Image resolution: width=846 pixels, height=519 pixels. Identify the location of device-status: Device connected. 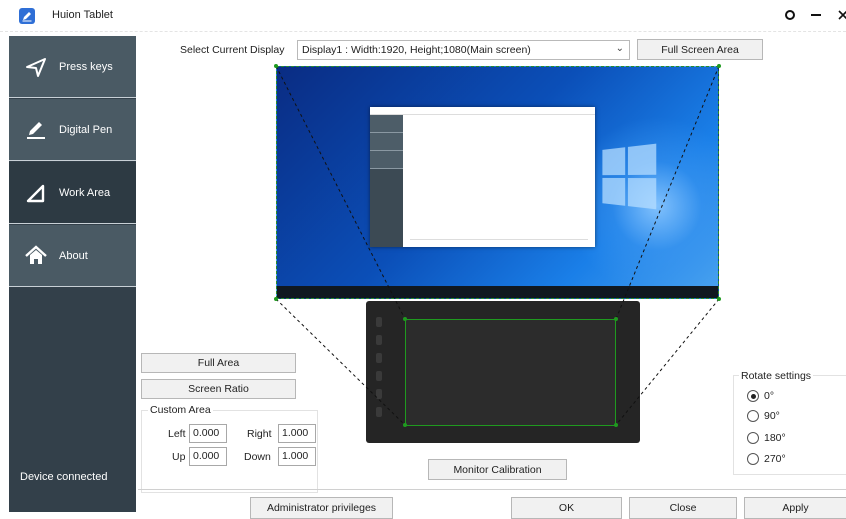
(64, 477).